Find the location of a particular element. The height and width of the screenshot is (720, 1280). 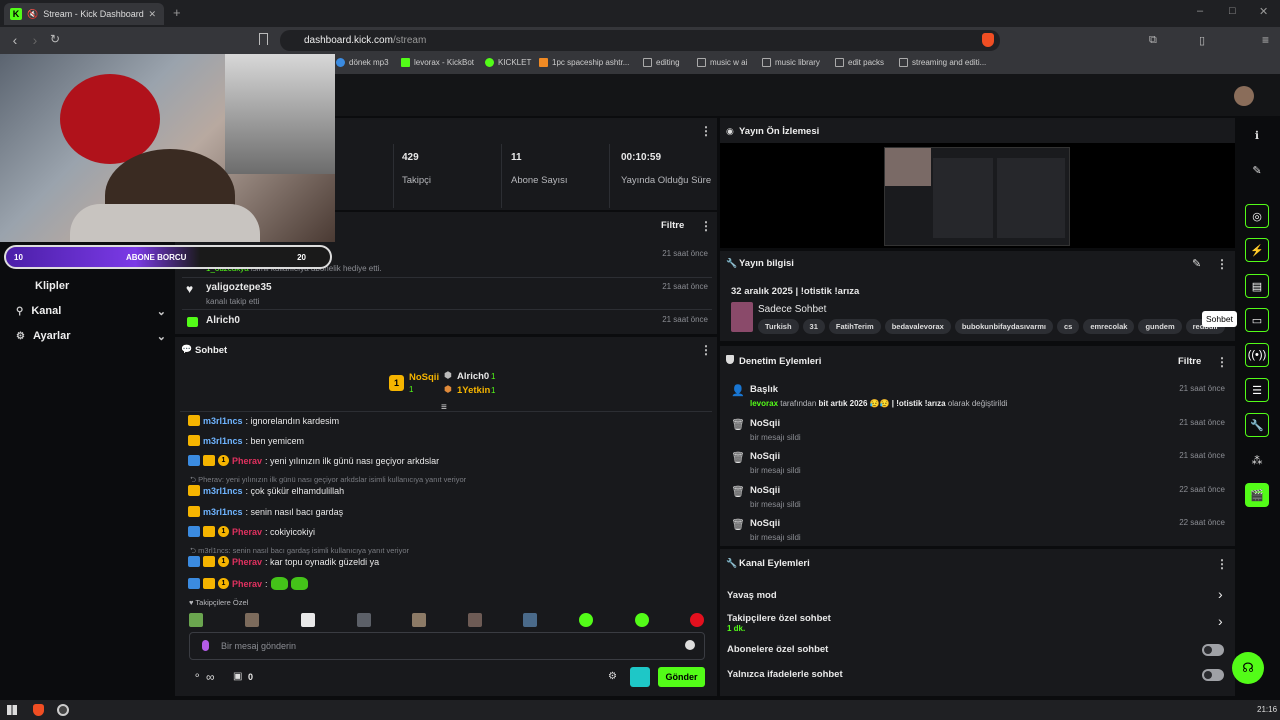

stream-info-menu-icon: ⋮ is located at coordinates (1222, 264).